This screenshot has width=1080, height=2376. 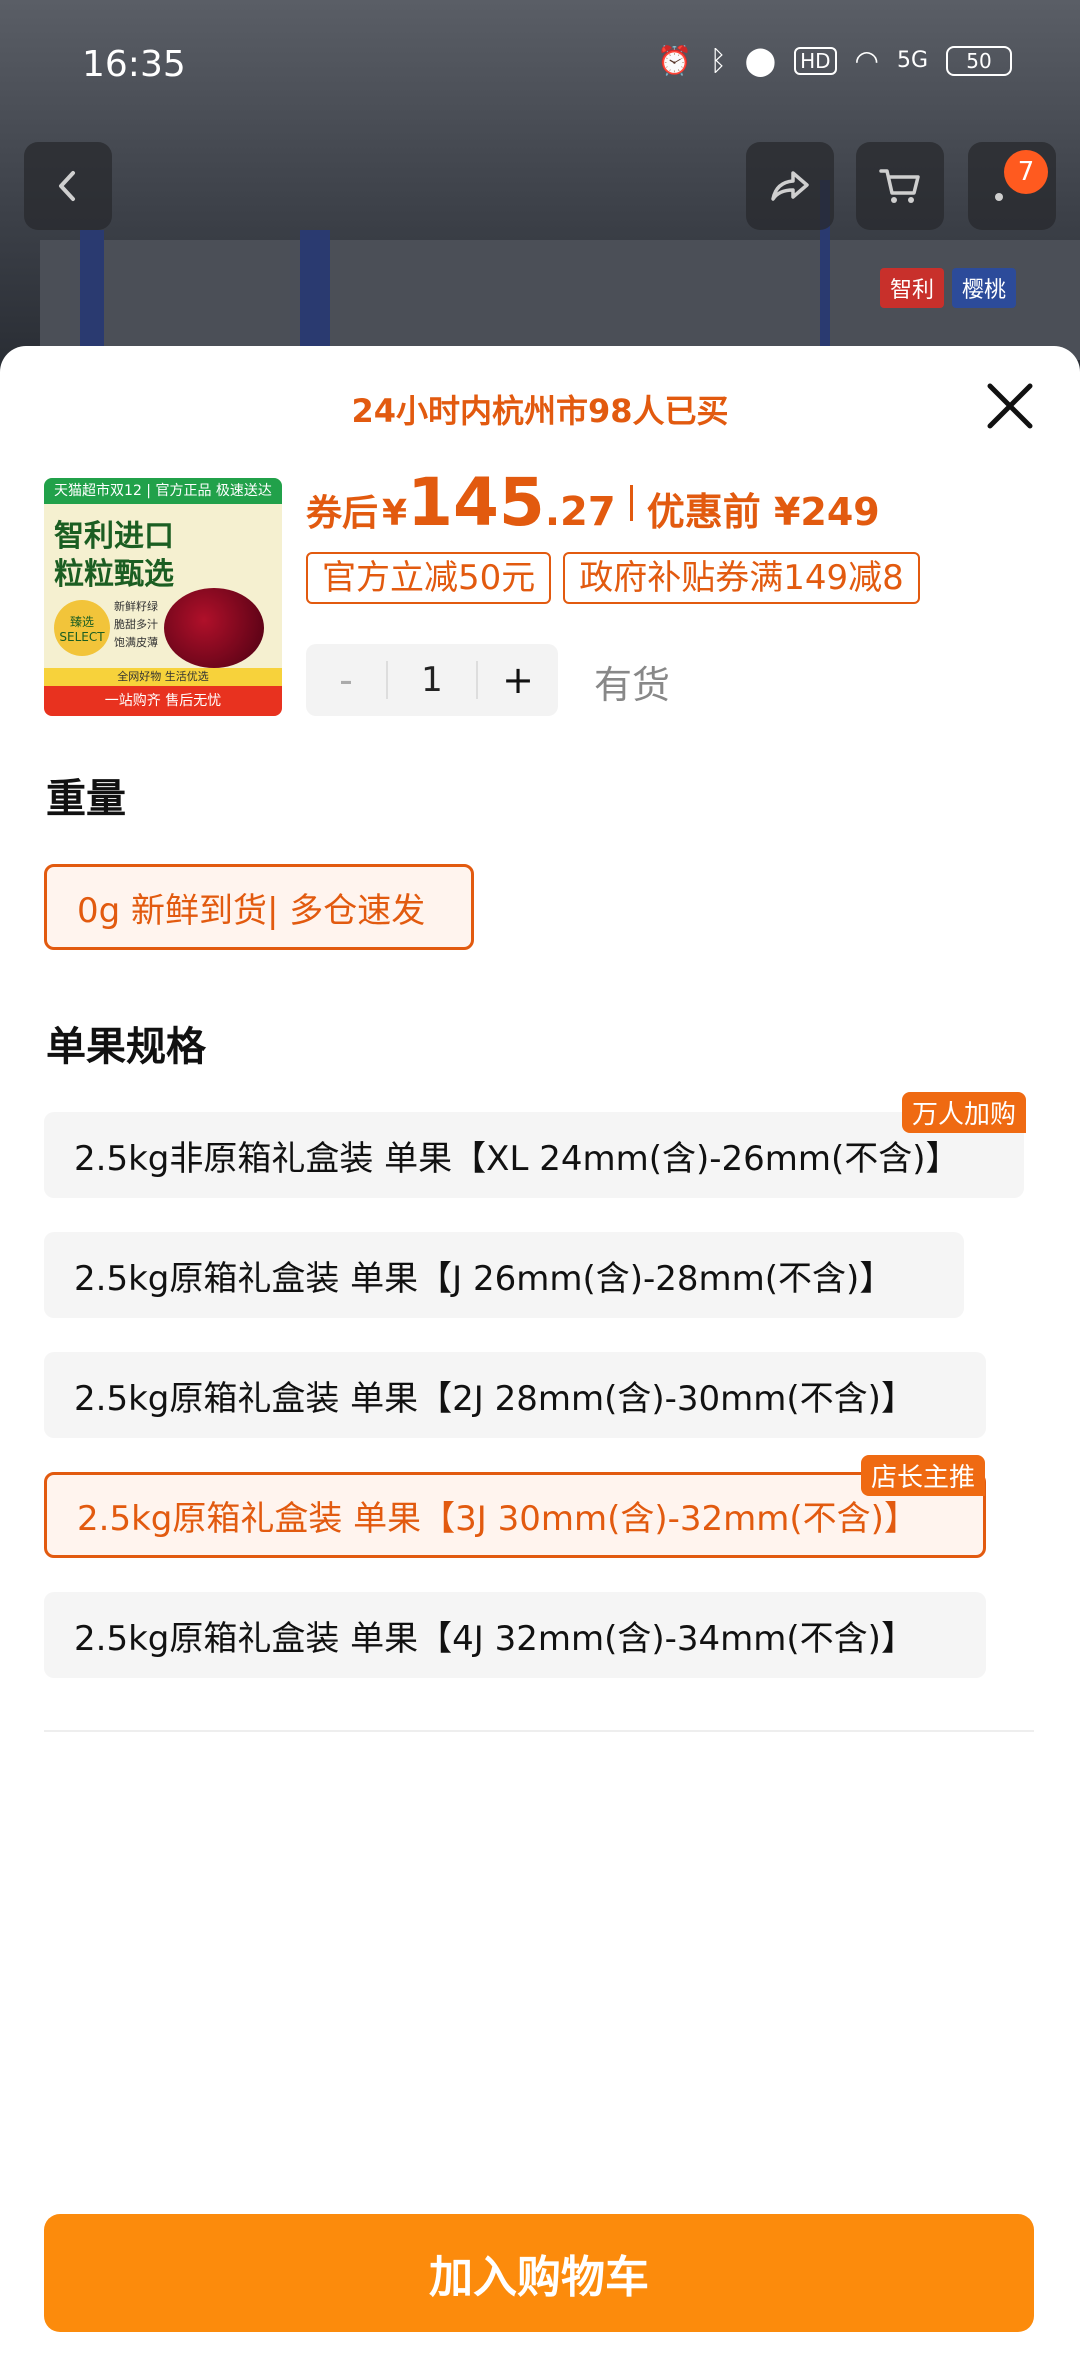 What do you see at coordinates (912, 60) in the screenshot?
I see `signal-icon: 5G` at bounding box center [912, 60].